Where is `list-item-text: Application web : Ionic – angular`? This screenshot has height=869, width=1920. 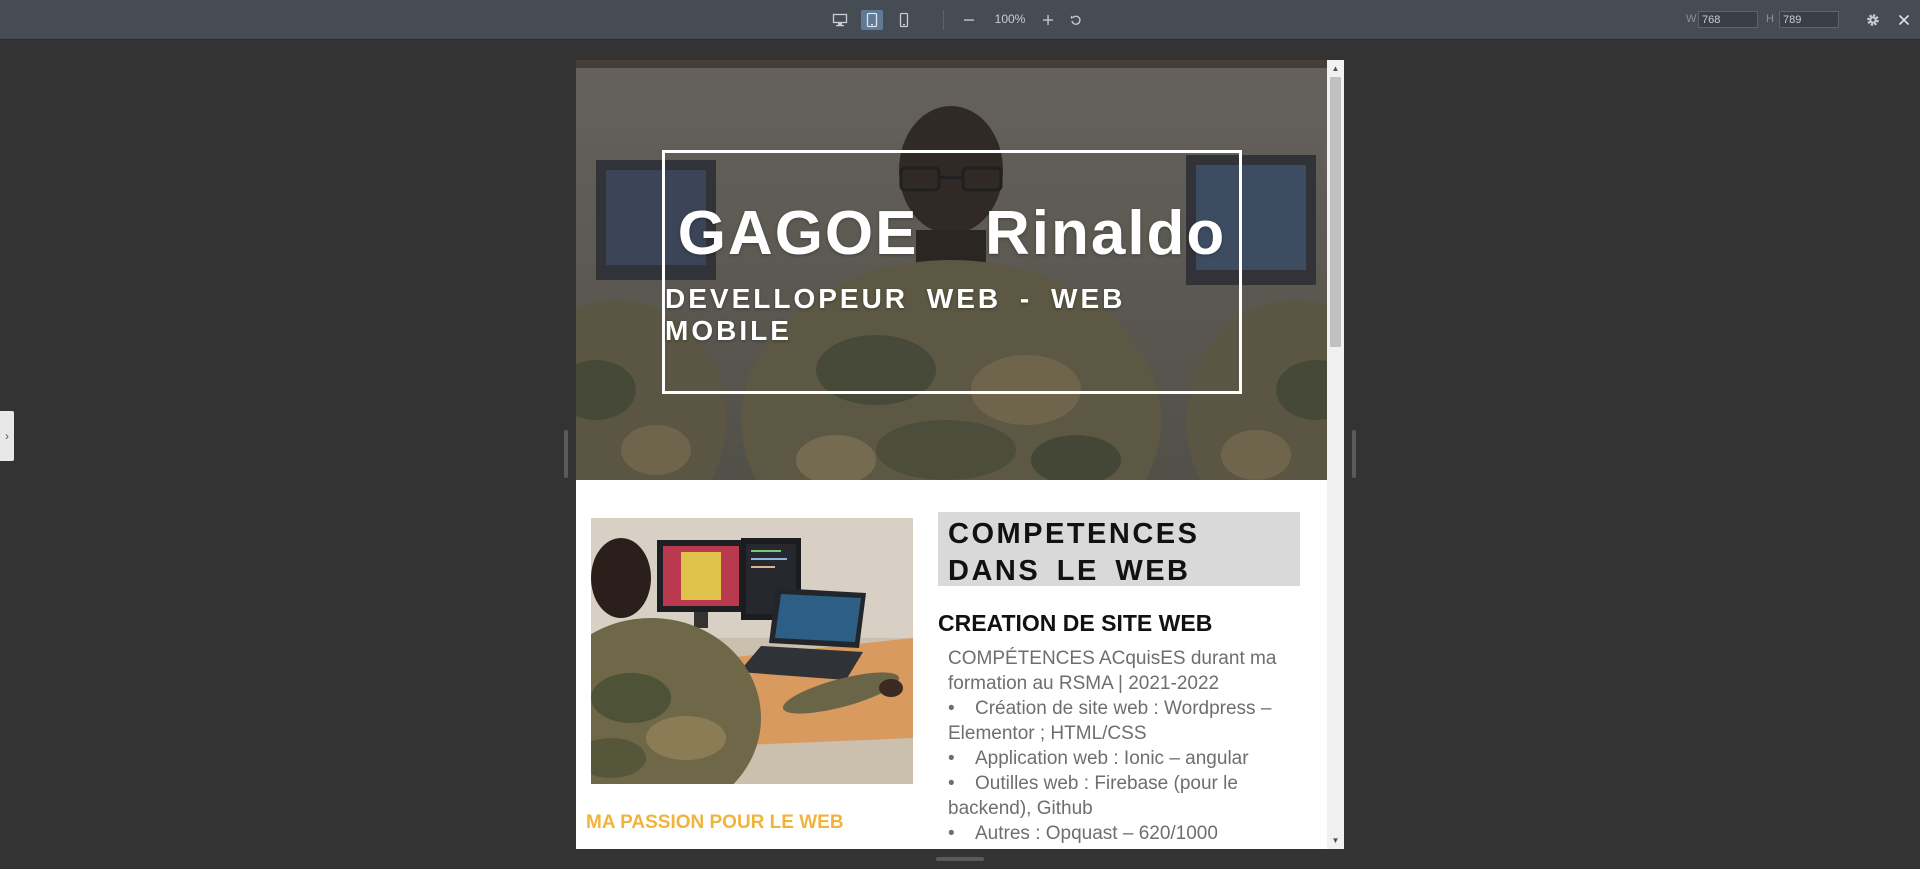 list-item-text: Application web : Ionic – angular is located at coordinates (1112, 758).